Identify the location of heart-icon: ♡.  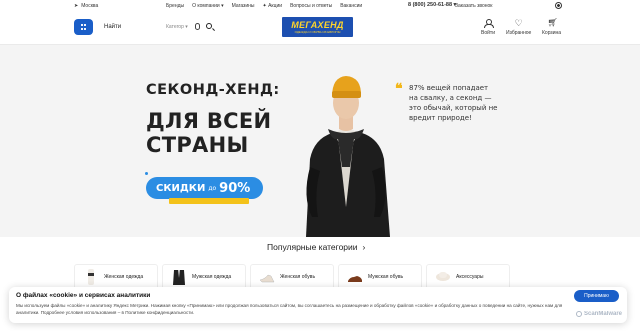
(518, 23).